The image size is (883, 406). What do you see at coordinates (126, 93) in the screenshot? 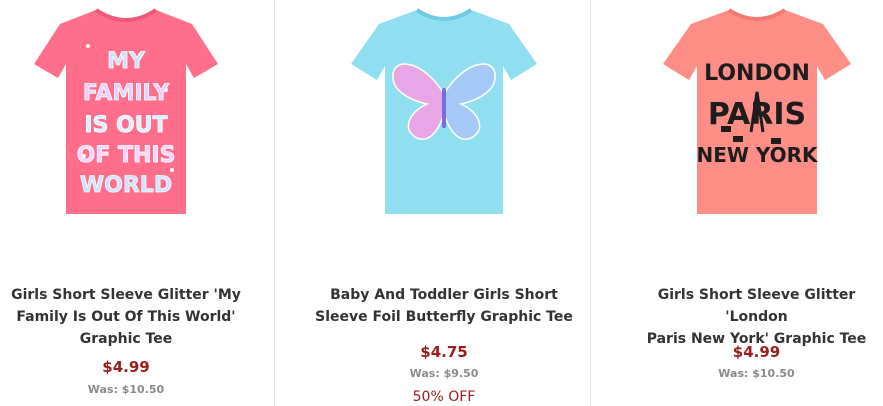
I see `svg-text: FAMILY` at bounding box center [126, 93].